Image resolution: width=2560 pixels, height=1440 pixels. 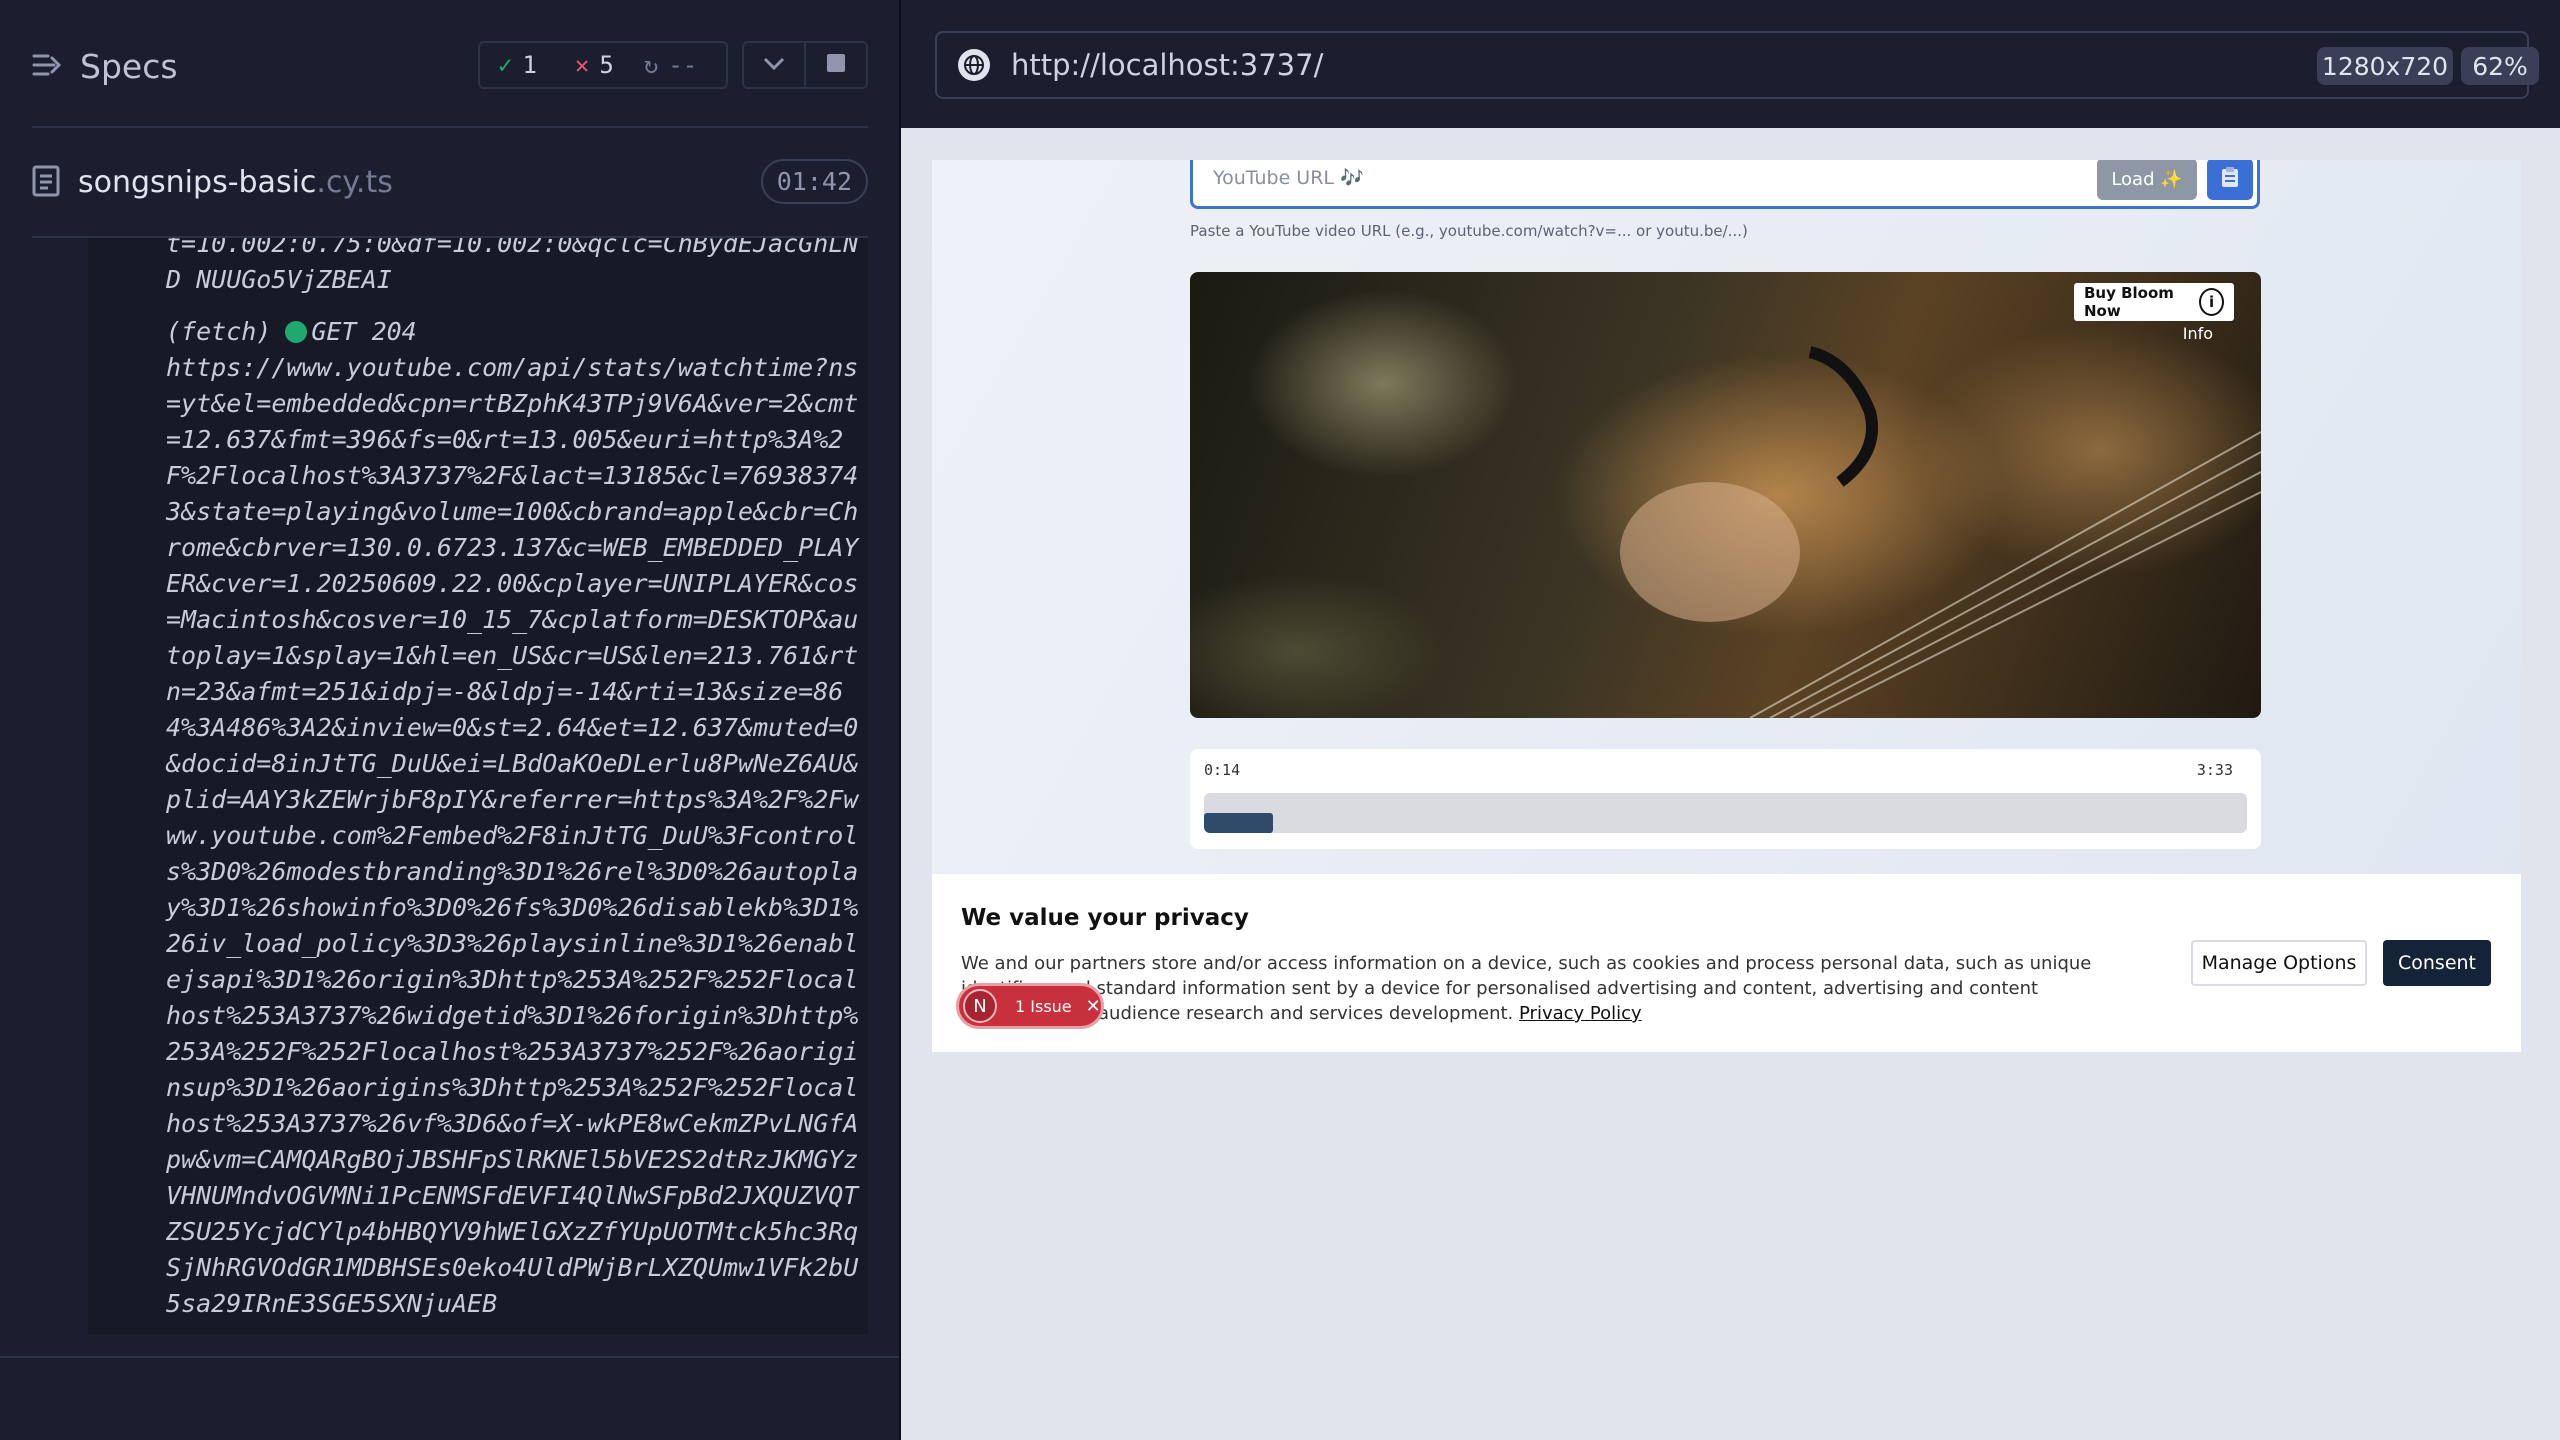 What do you see at coordinates (683, 65) in the screenshot?
I see `pending-count: --` at bounding box center [683, 65].